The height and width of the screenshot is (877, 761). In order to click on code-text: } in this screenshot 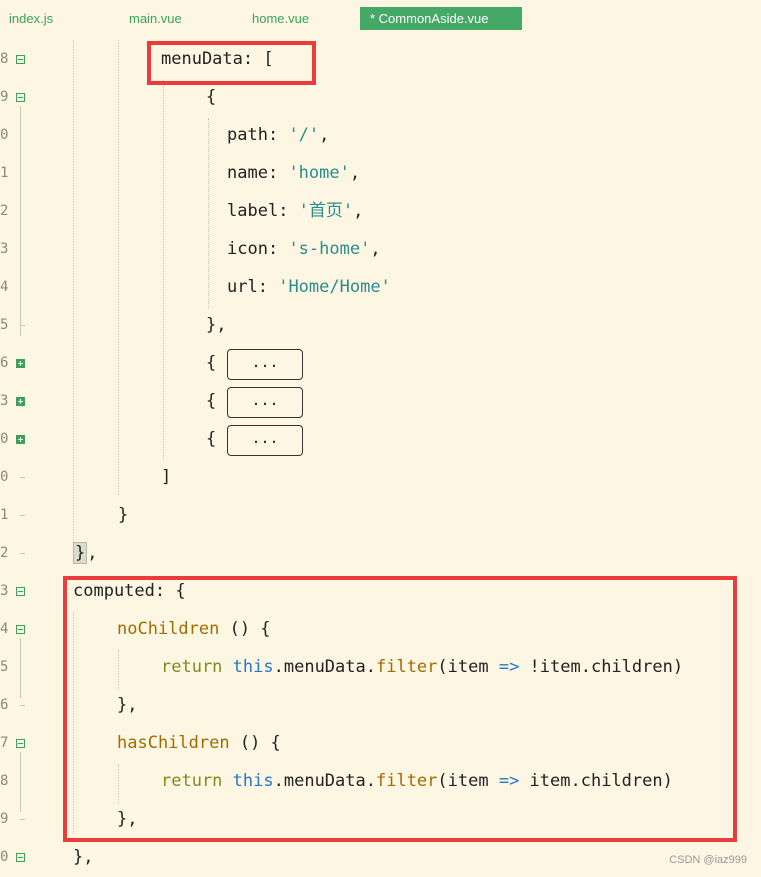, I will do `click(123, 515)`.